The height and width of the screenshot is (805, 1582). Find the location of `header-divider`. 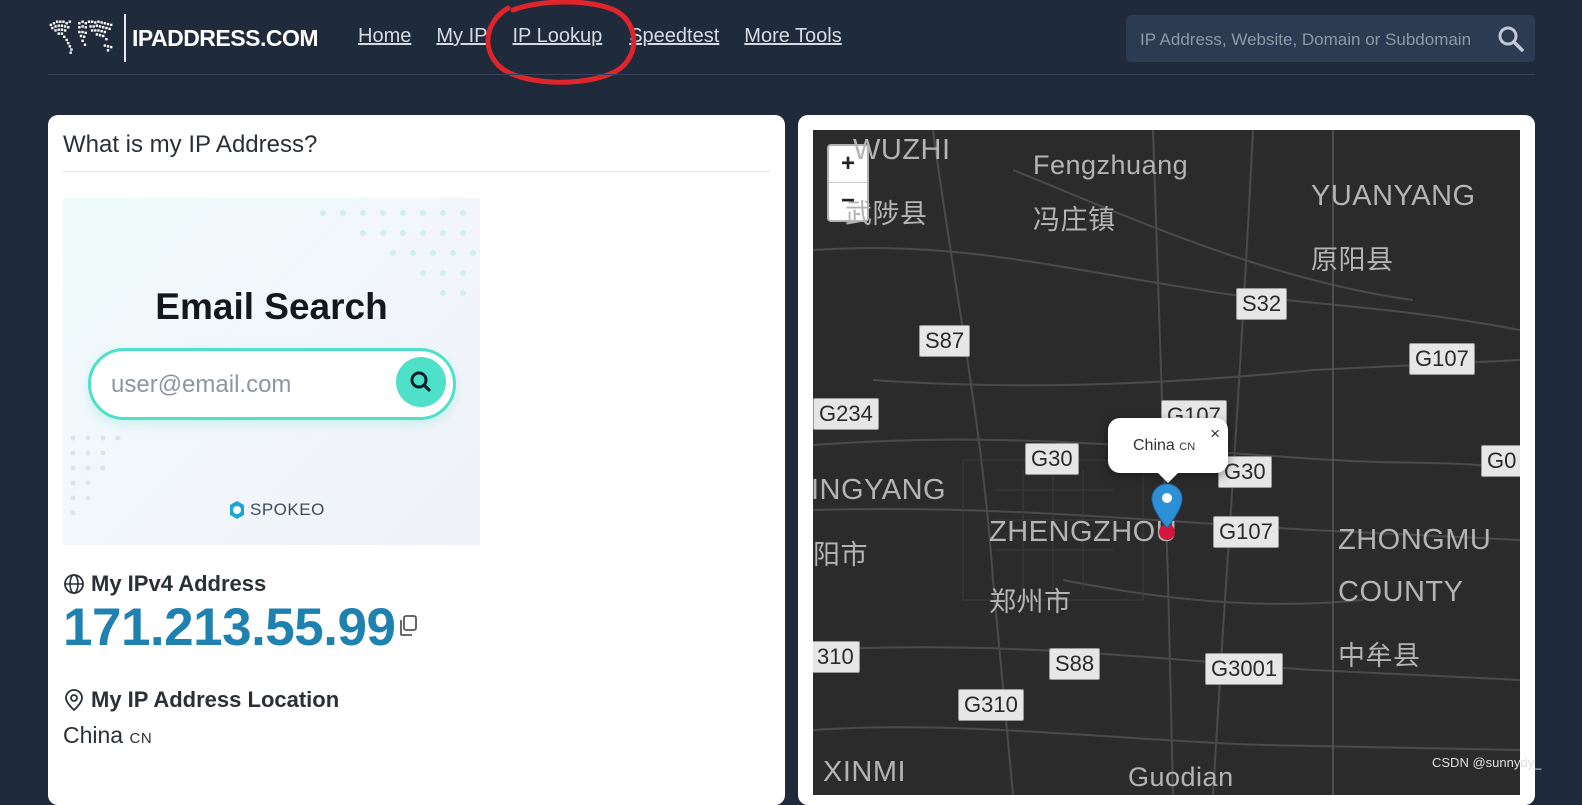

header-divider is located at coordinates (791, 74).